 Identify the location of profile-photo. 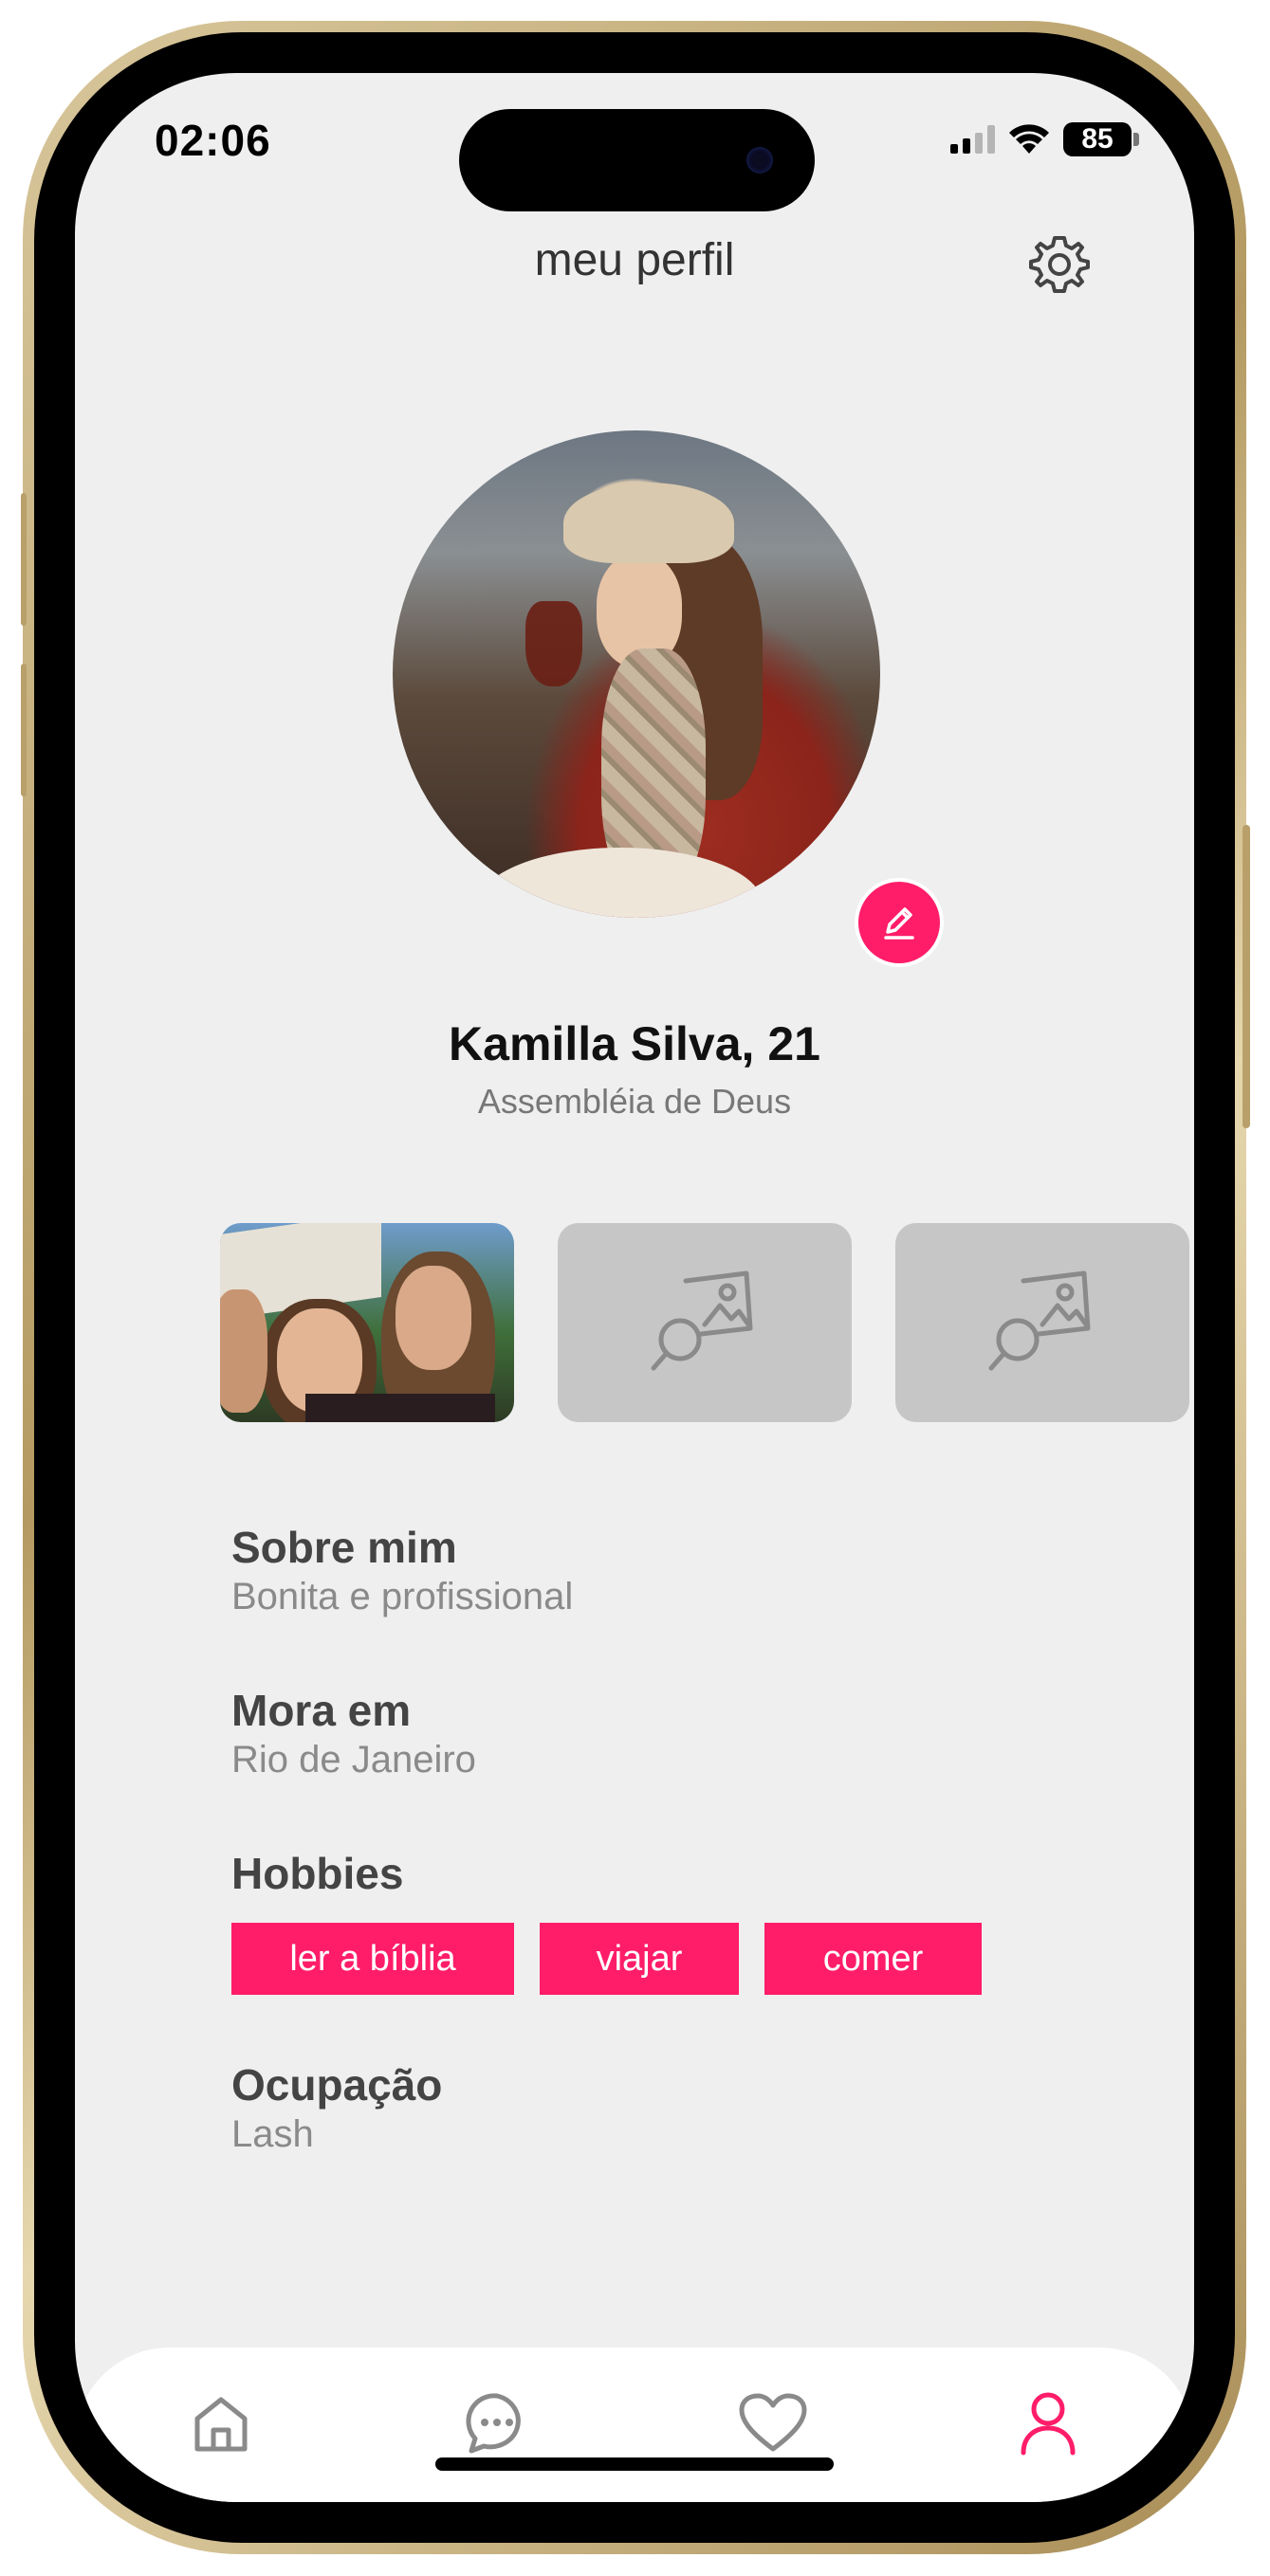
(668, 698).